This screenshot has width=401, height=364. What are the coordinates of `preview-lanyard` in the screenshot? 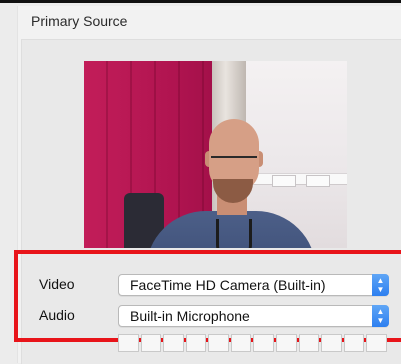 It's located at (234, 233).